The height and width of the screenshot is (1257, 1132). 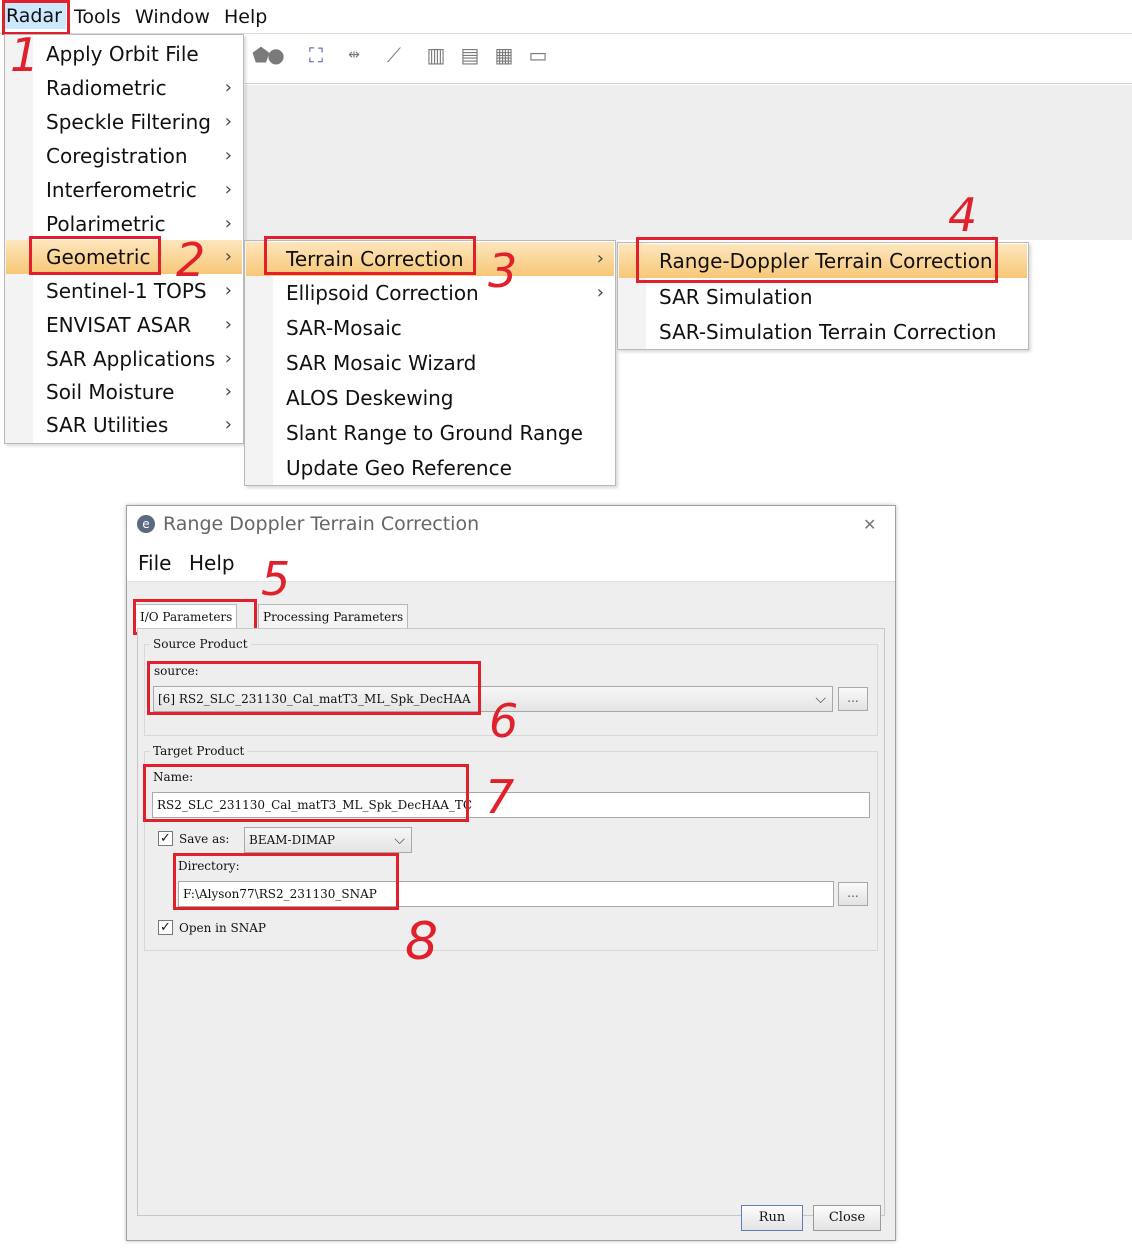 What do you see at coordinates (124, 359) in the screenshot?
I see `menu-item-sar-applications: SAR Applications ›` at bounding box center [124, 359].